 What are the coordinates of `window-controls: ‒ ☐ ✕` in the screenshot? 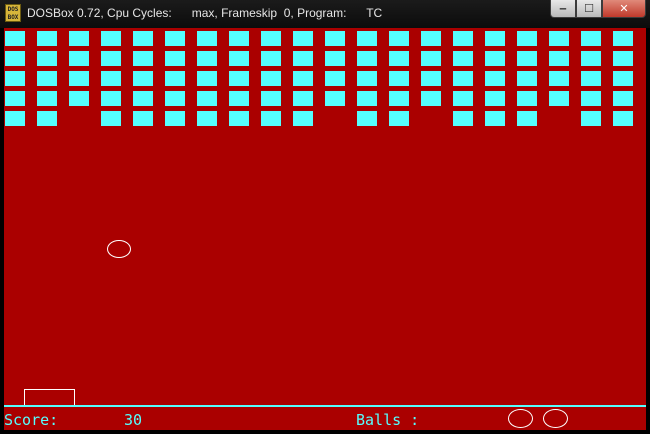 It's located at (598, 10).